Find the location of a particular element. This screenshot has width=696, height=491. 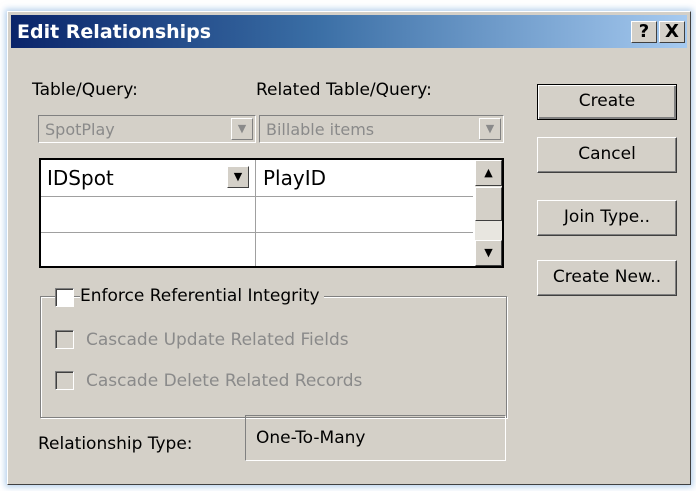

enforce-referential-integrity-checkbox is located at coordinates (64, 297).